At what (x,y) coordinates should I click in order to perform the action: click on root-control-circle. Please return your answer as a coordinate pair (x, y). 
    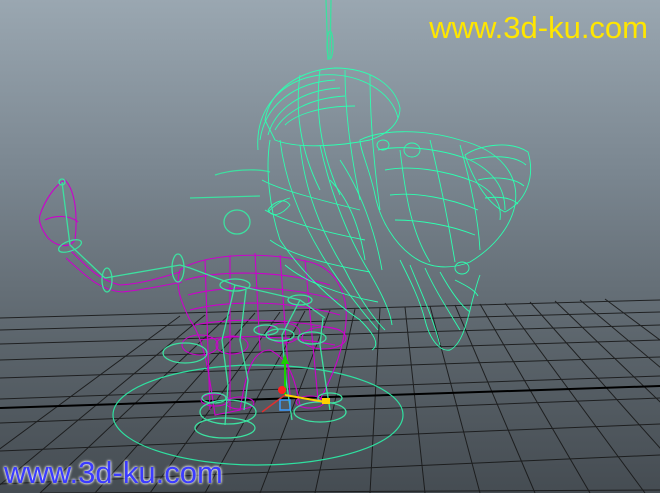
    Looking at the image, I should click on (258, 415).